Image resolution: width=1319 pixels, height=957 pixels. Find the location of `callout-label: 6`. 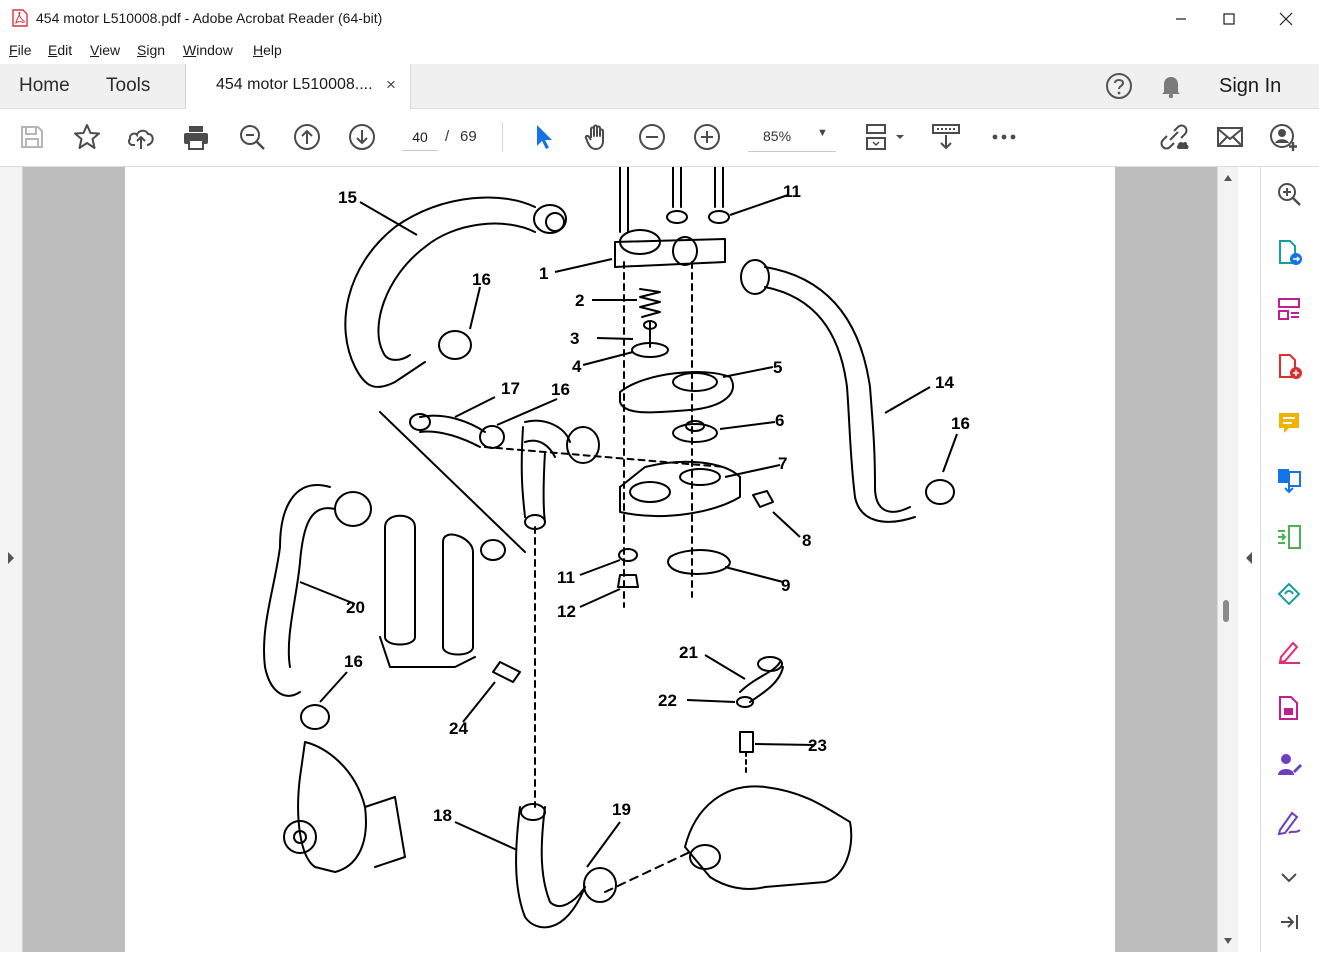

callout-label: 6 is located at coordinates (779, 420).